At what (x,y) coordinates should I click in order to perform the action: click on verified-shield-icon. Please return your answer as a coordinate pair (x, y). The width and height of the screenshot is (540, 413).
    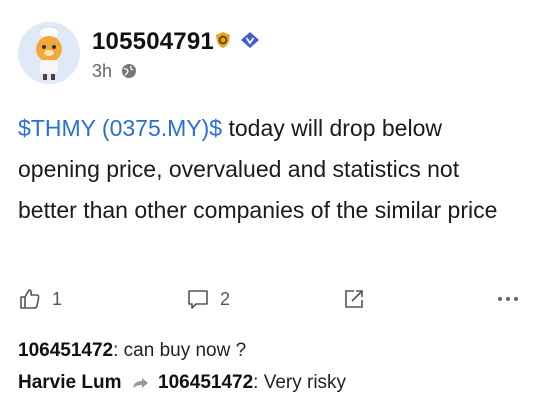
    Looking at the image, I should click on (223, 40).